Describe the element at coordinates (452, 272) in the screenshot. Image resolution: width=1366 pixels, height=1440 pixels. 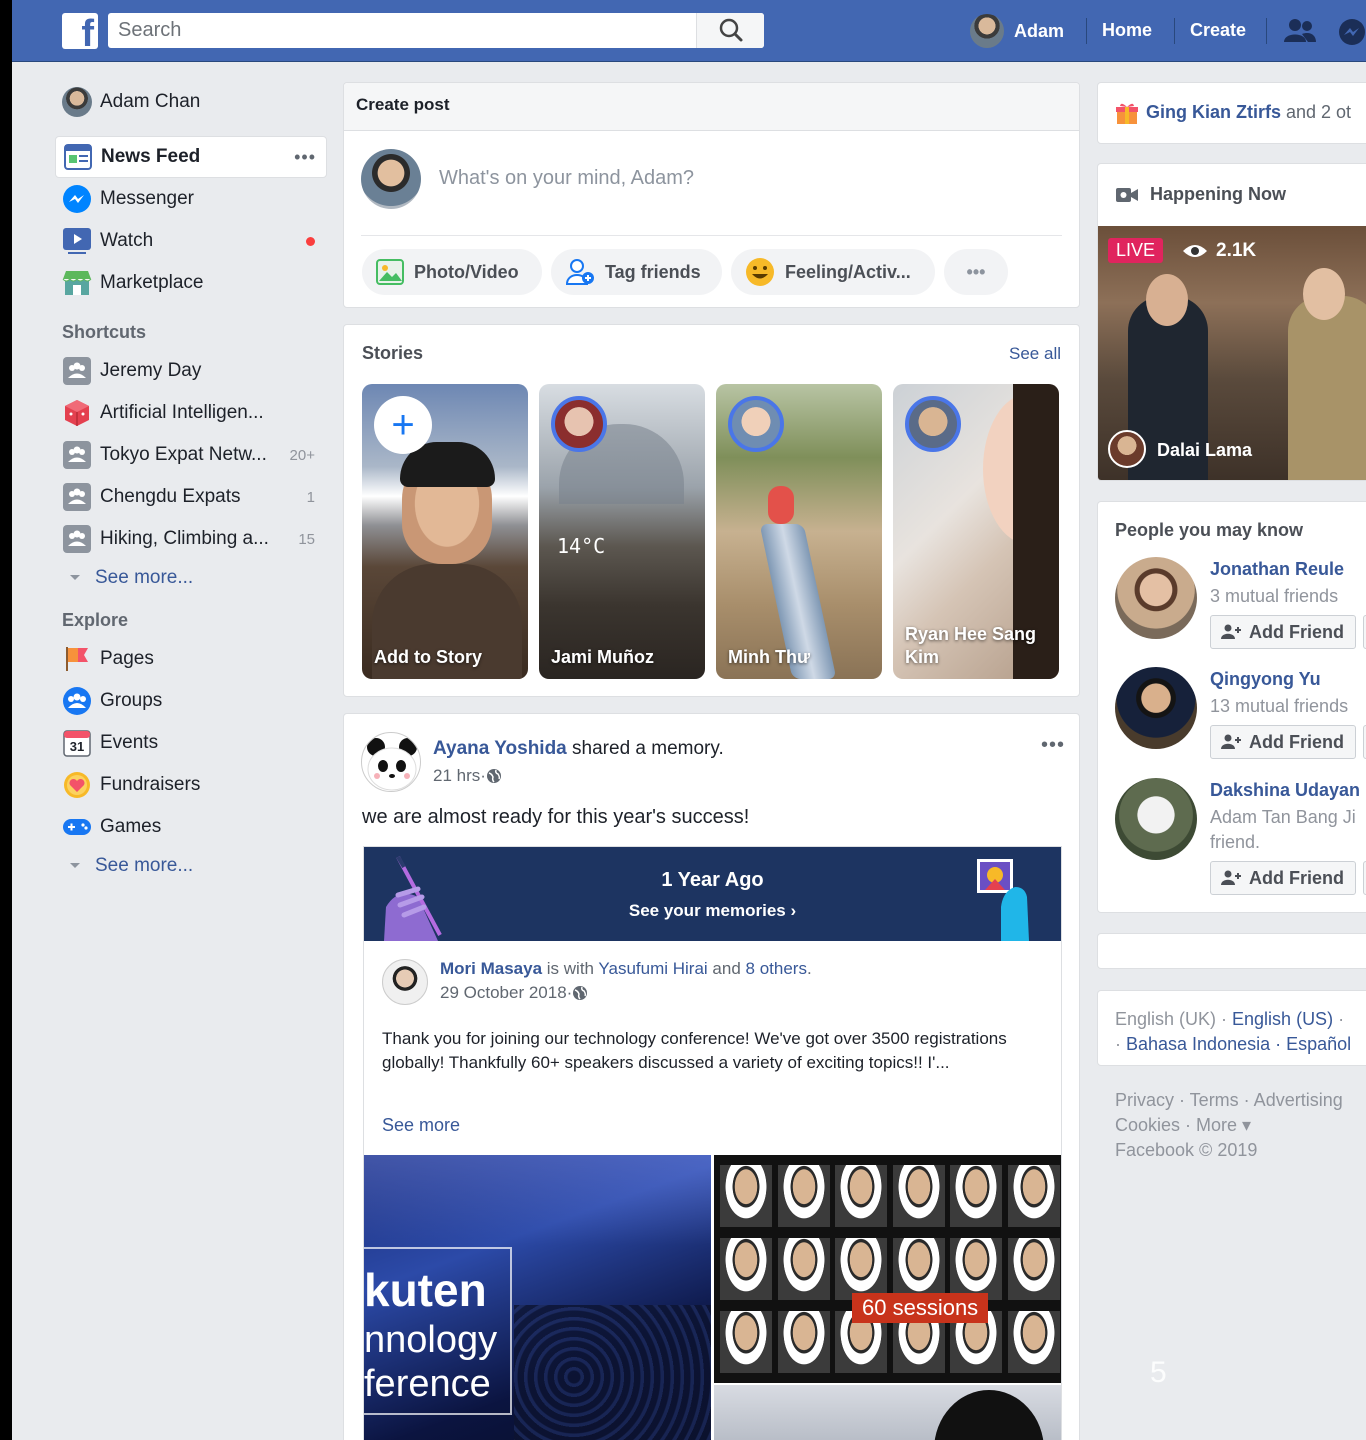
I see `photo-video-button: Photo/Video` at that location.